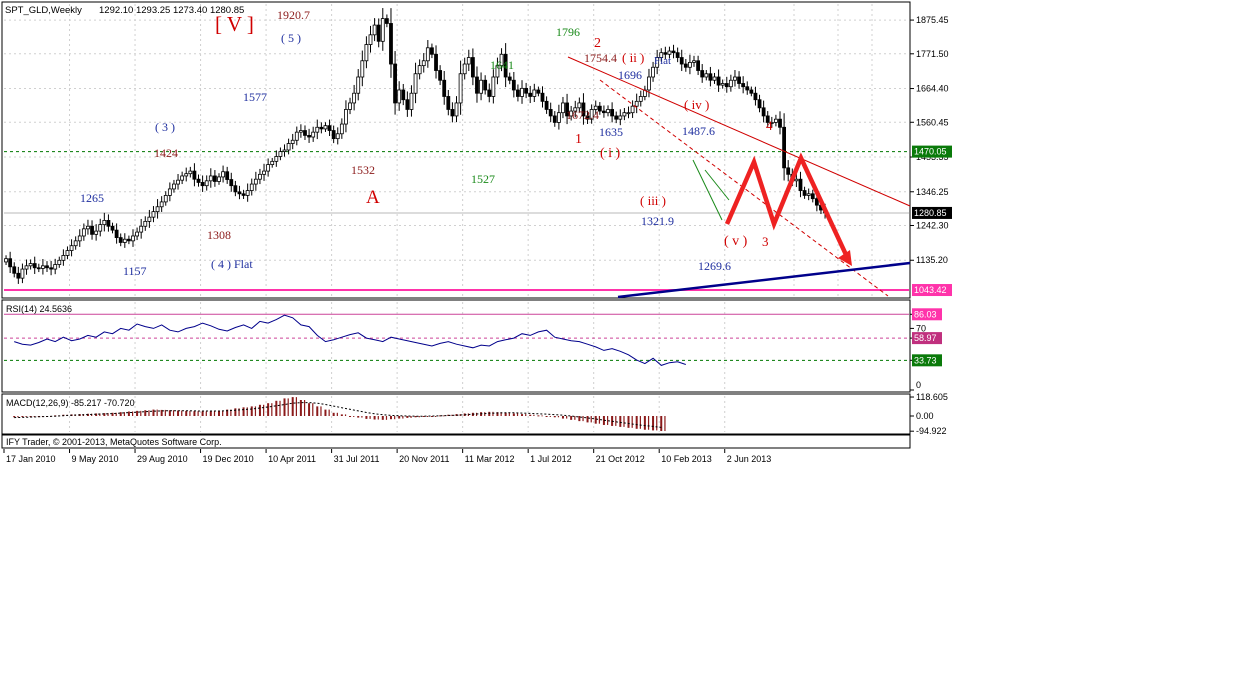 The image size is (1252, 683). I want to click on wave-label: 3, so click(765, 241).